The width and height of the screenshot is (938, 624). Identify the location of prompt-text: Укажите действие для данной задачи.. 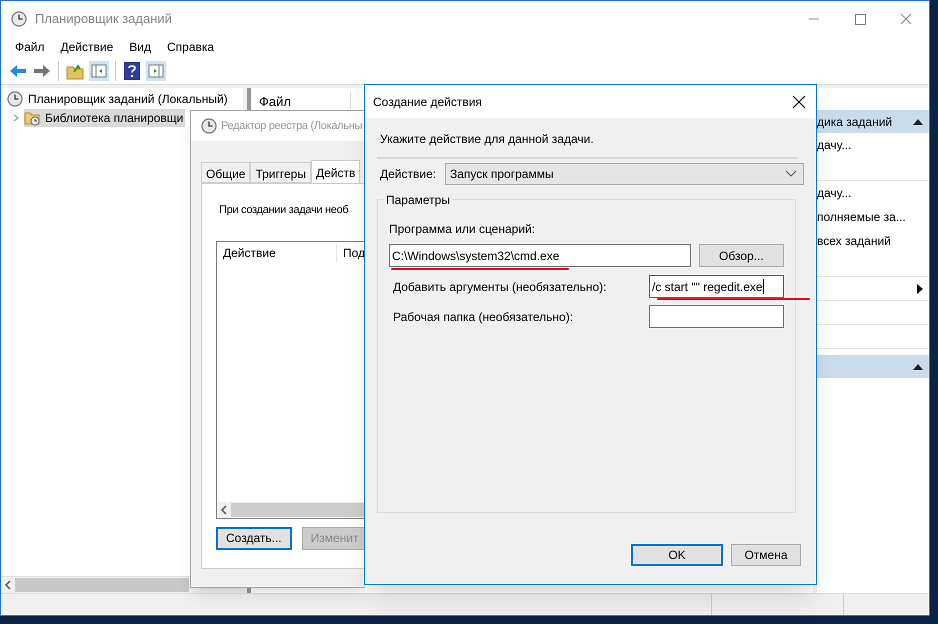
(487, 139).